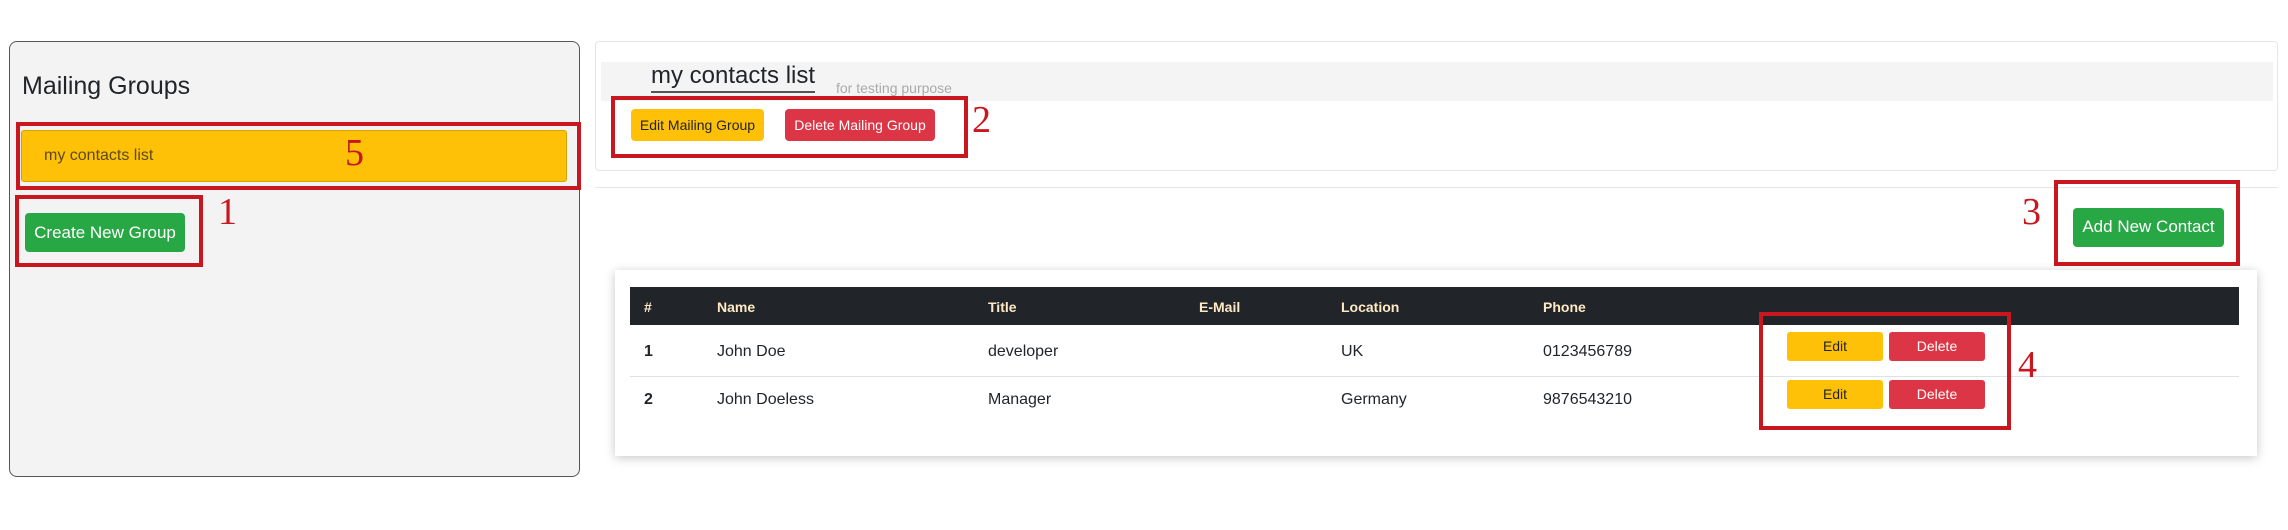 The height and width of the screenshot is (530, 2288). Describe the element at coordinates (751, 351) in the screenshot. I see `contact-name: John Doe` at that location.